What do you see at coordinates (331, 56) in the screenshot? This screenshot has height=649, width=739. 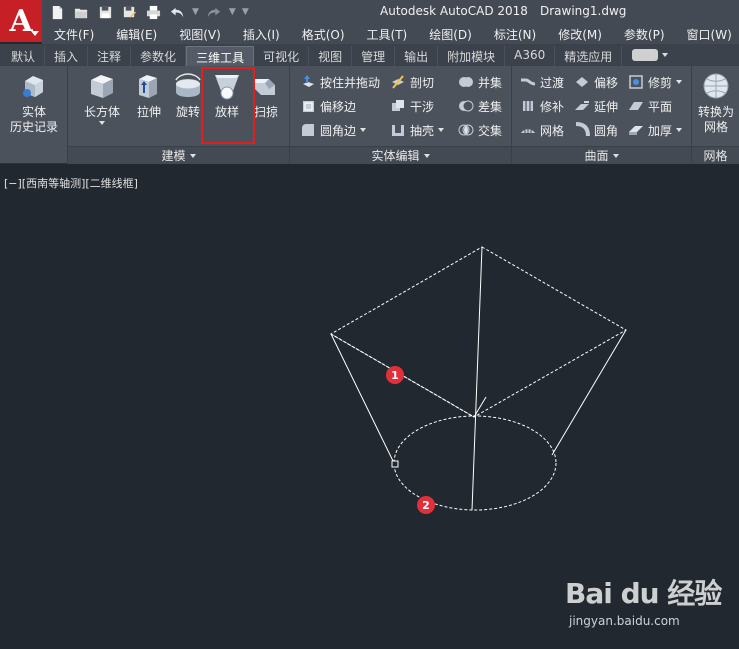 I see `tab-view: 视图` at bounding box center [331, 56].